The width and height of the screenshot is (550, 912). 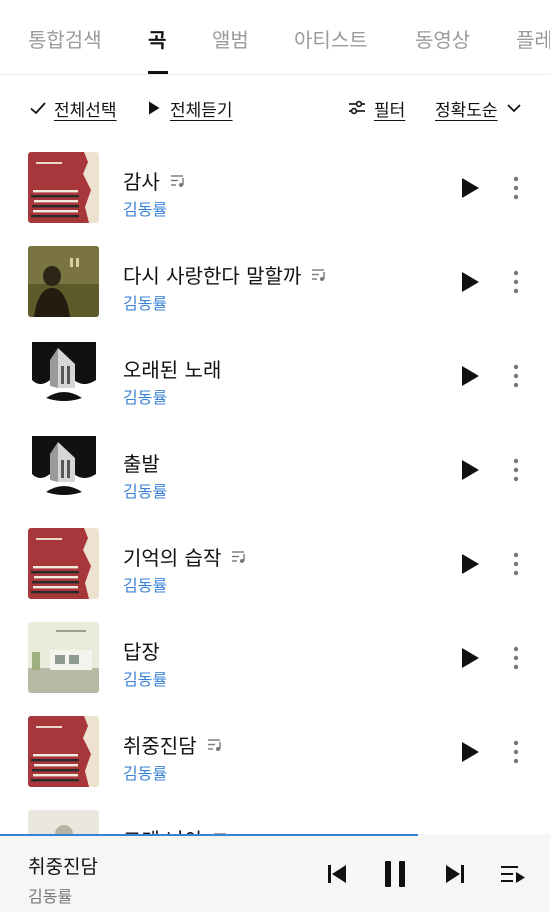 I want to click on song-row: 오래된 노래 김동률, so click(x=275, y=387).